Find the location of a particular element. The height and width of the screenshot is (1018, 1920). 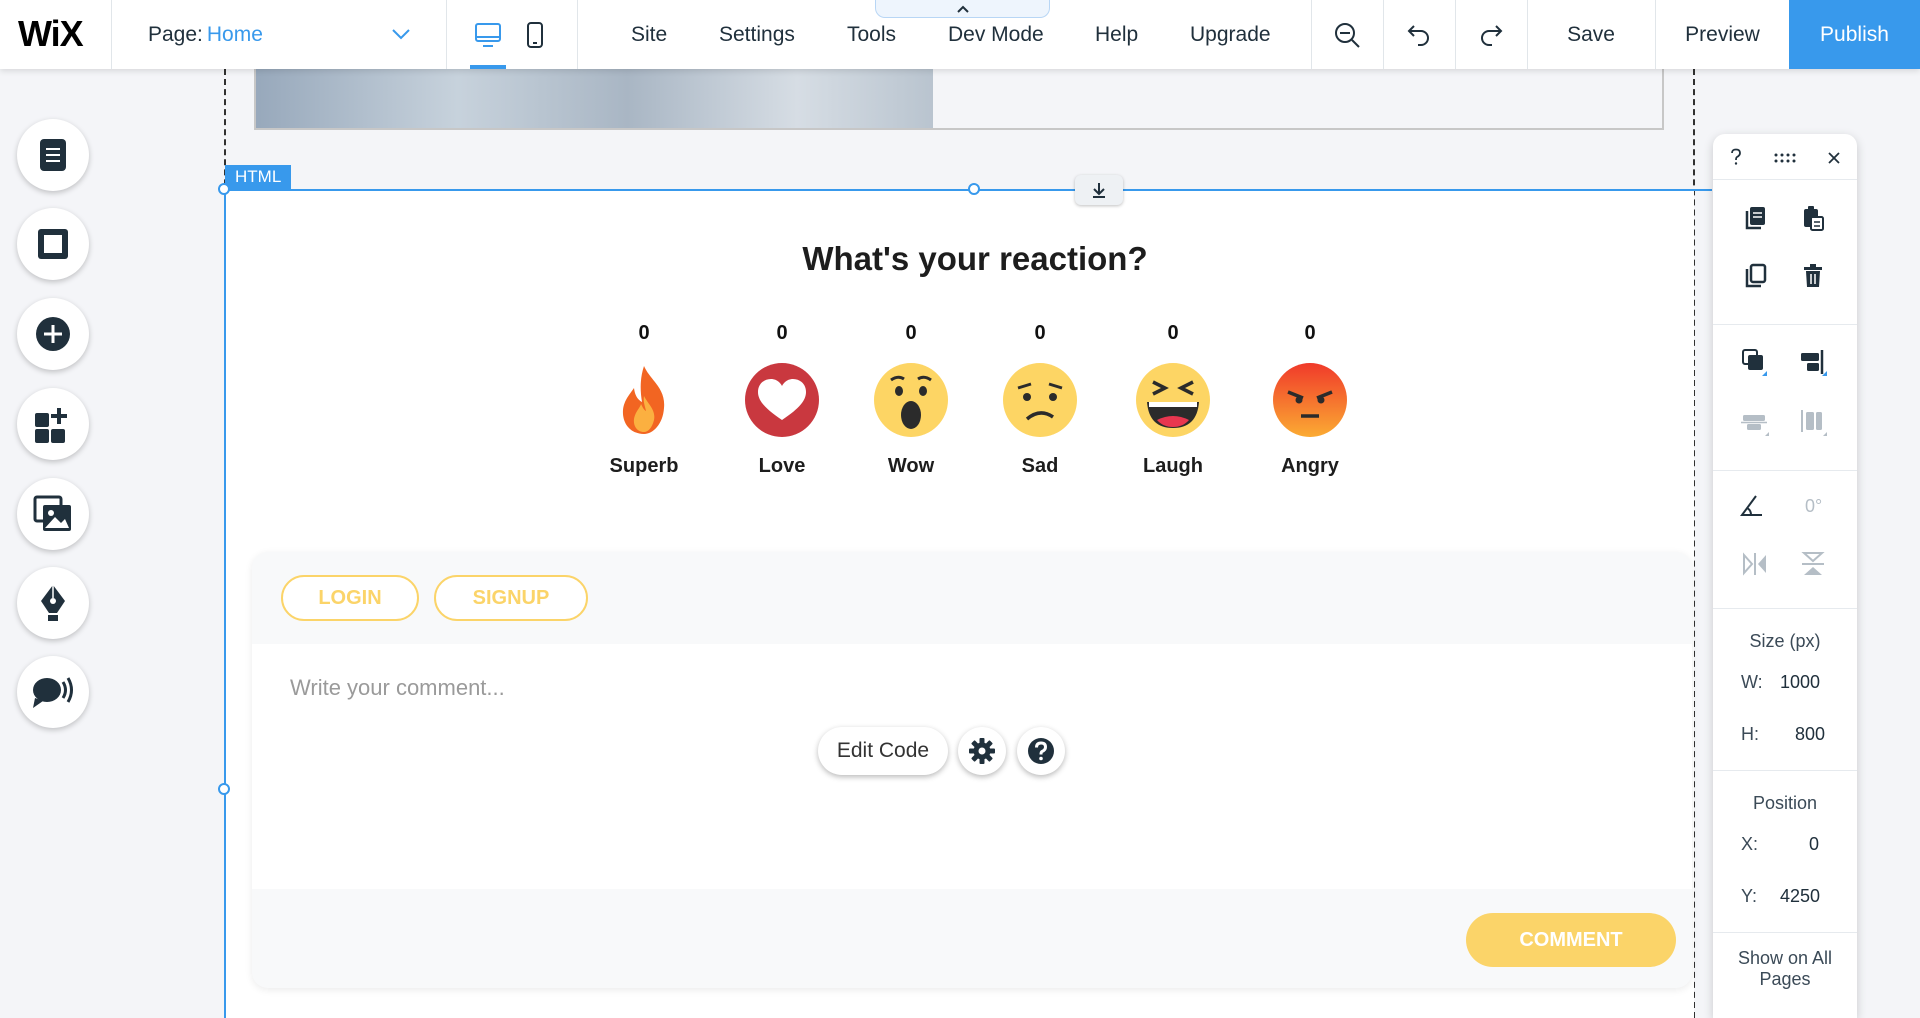

angry-face-icon is located at coordinates (1310, 400).